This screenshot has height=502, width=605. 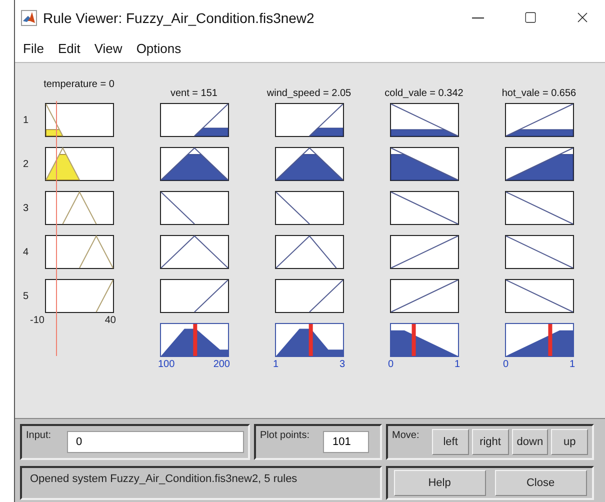 What do you see at coordinates (201, 483) in the screenshot?
I see `status-message: Opened system Fuzzy_Air_Condition.fis3new2, 5 rules` at bounding box center [201, 483].